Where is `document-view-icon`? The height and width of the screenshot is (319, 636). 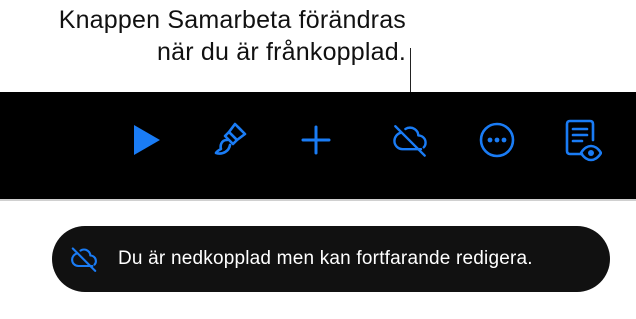
document-view-icon is located at coordinates (583, 140).